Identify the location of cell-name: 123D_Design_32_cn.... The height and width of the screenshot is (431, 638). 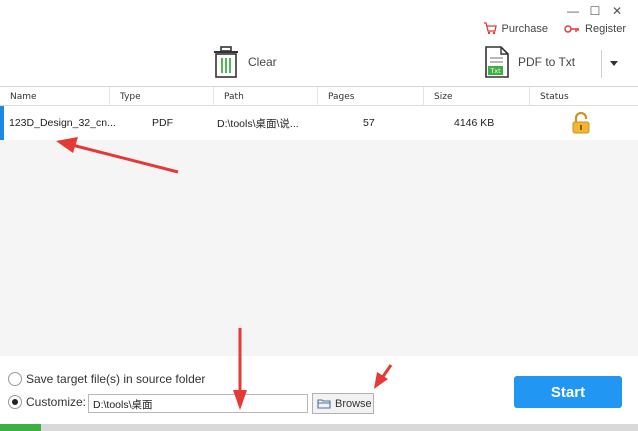
(62, 123).